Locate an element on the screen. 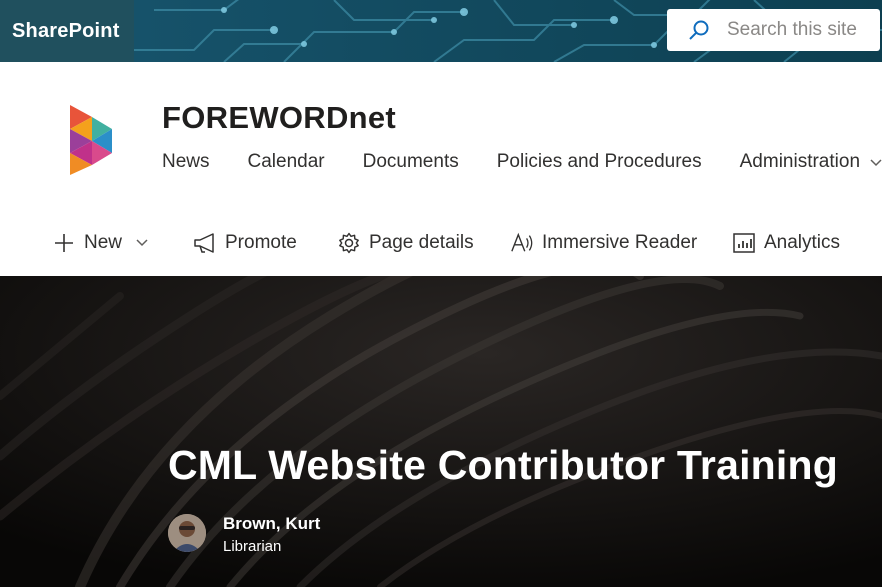  nav-item-administration: Administration is located at coordinates (800, 162).